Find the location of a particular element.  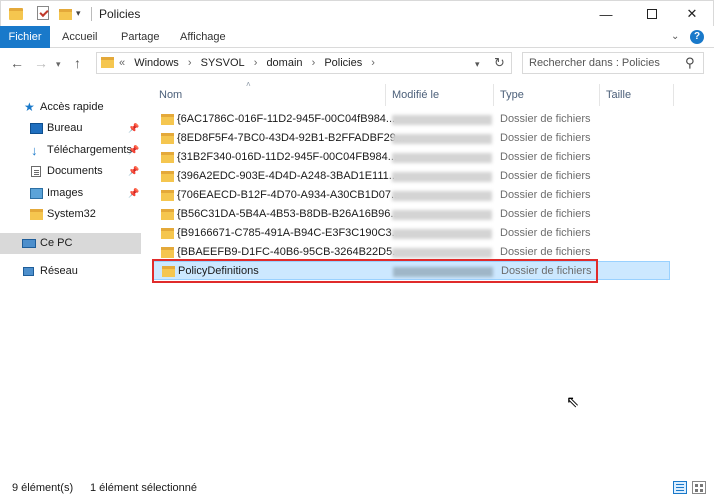

close-button: ✕ is located at coordinates (691, 14).